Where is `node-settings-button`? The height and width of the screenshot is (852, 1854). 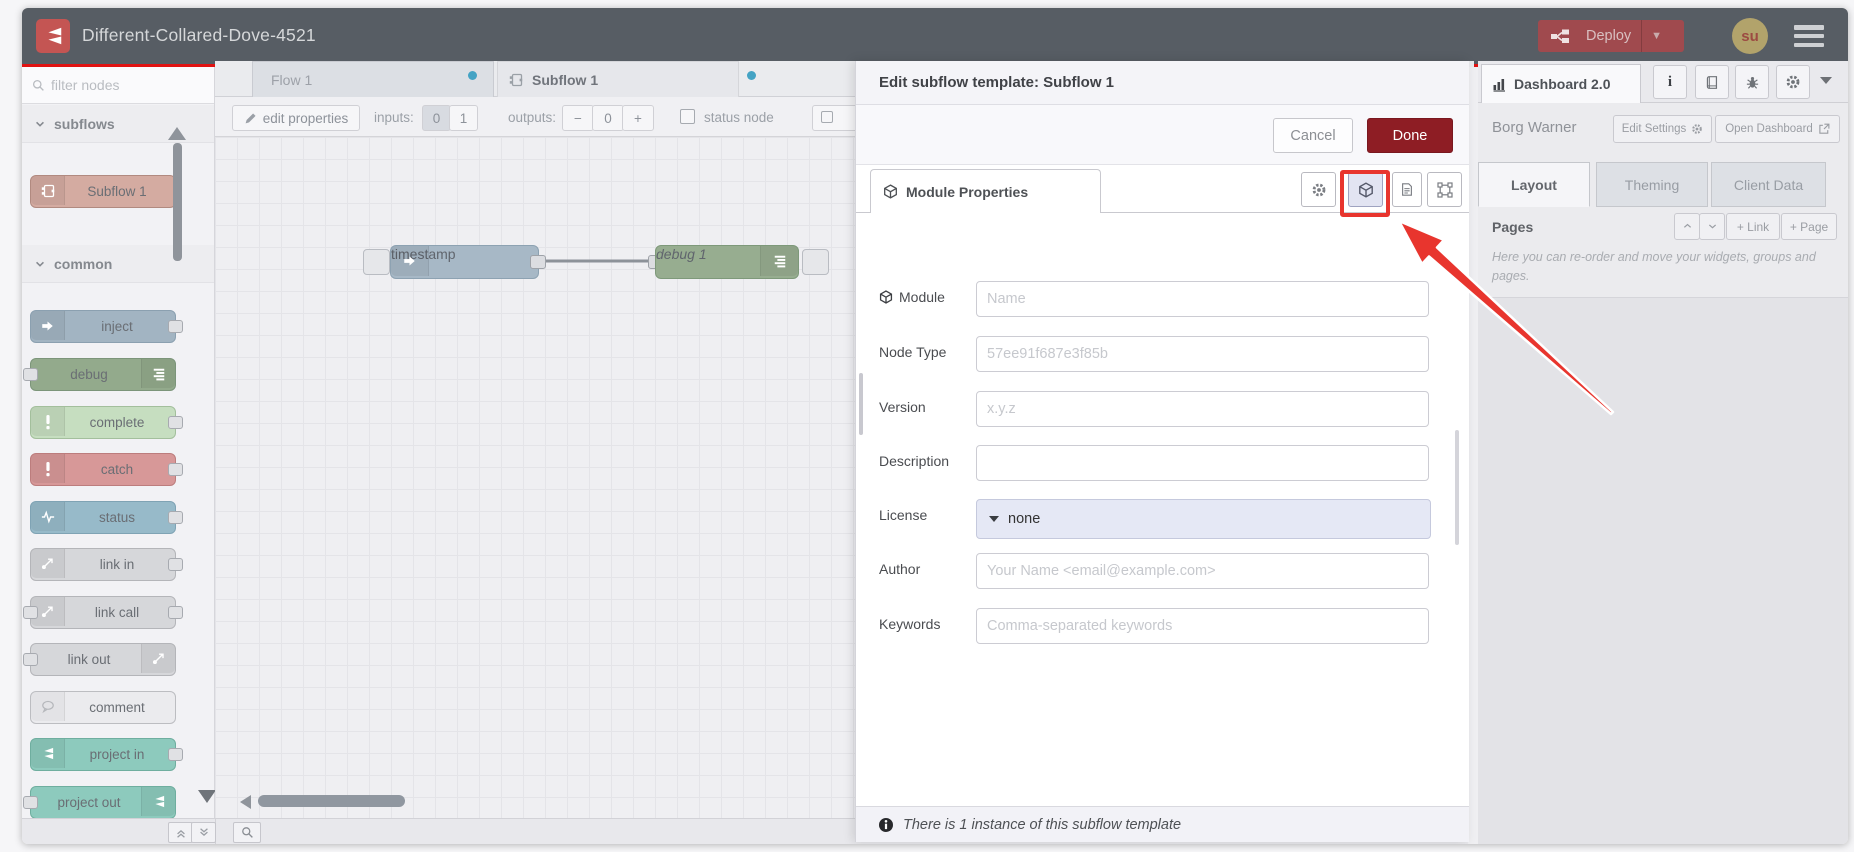
node-settings-button is located at coordinates (1318, 189).